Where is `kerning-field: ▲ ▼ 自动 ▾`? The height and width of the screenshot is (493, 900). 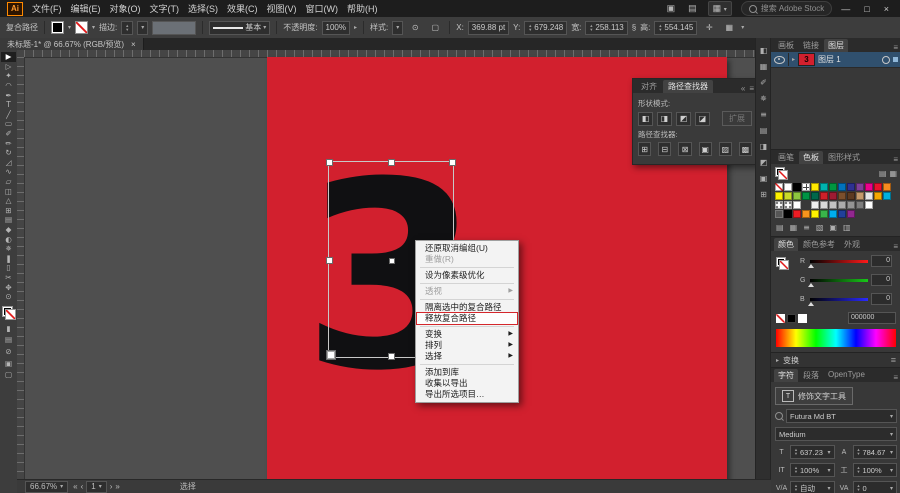
kerning-field: ▲ ▼ 自动 ▾ is located at coordinates (812, 487).